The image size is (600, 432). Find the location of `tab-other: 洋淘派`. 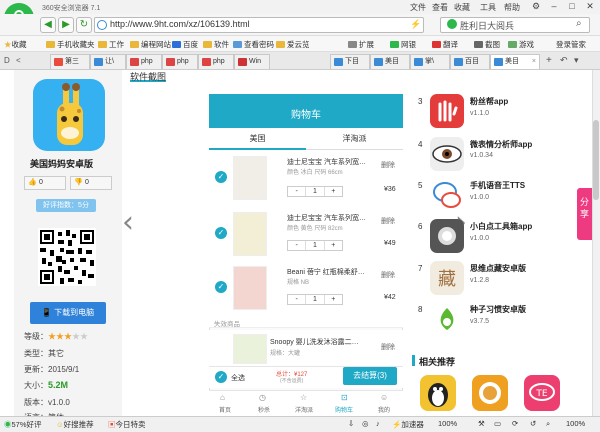

tab-other: 洋淘派 is located at coordinates (354, 139).